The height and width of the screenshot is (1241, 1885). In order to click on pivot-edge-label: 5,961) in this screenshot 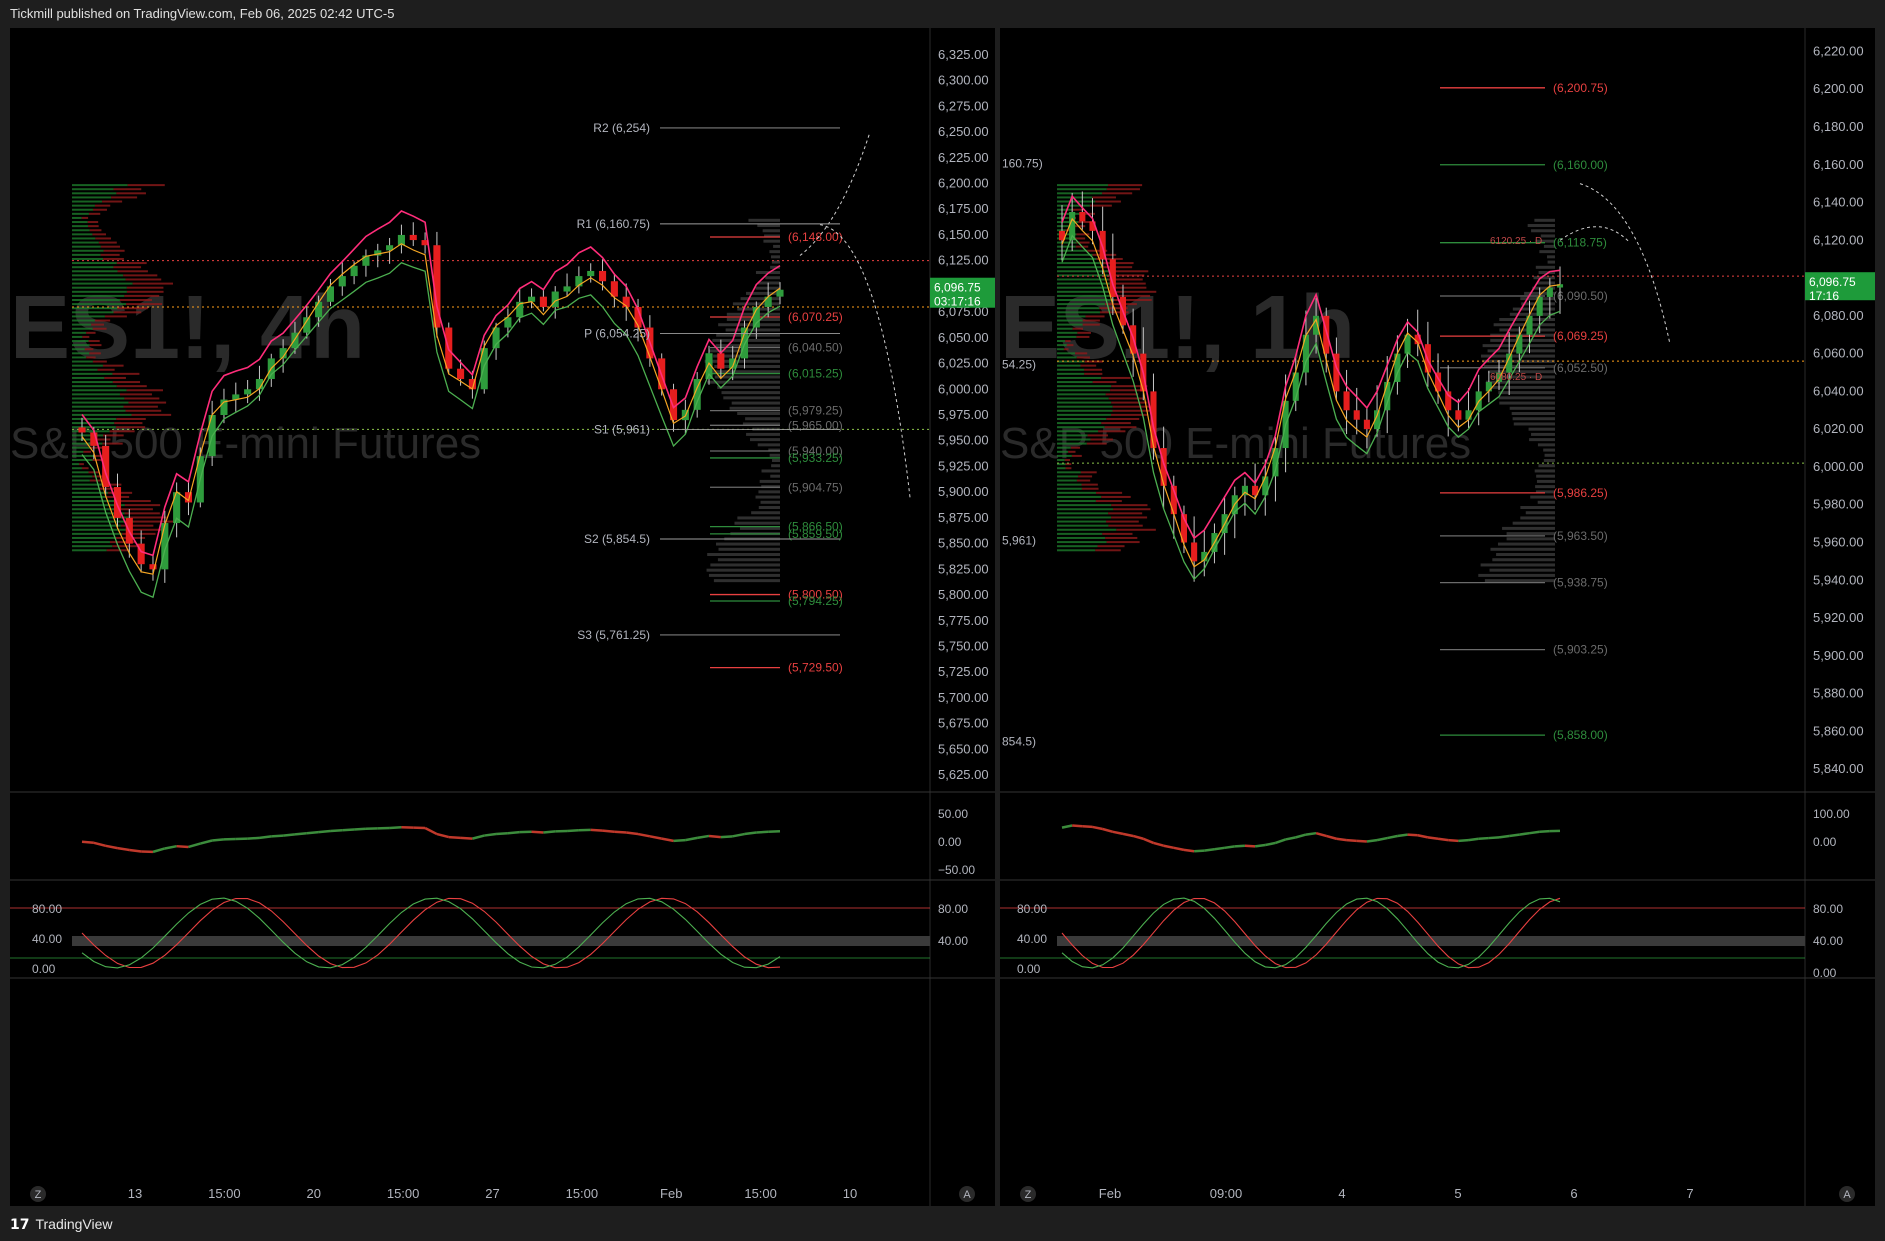, I will do `click(1019, 541)`.